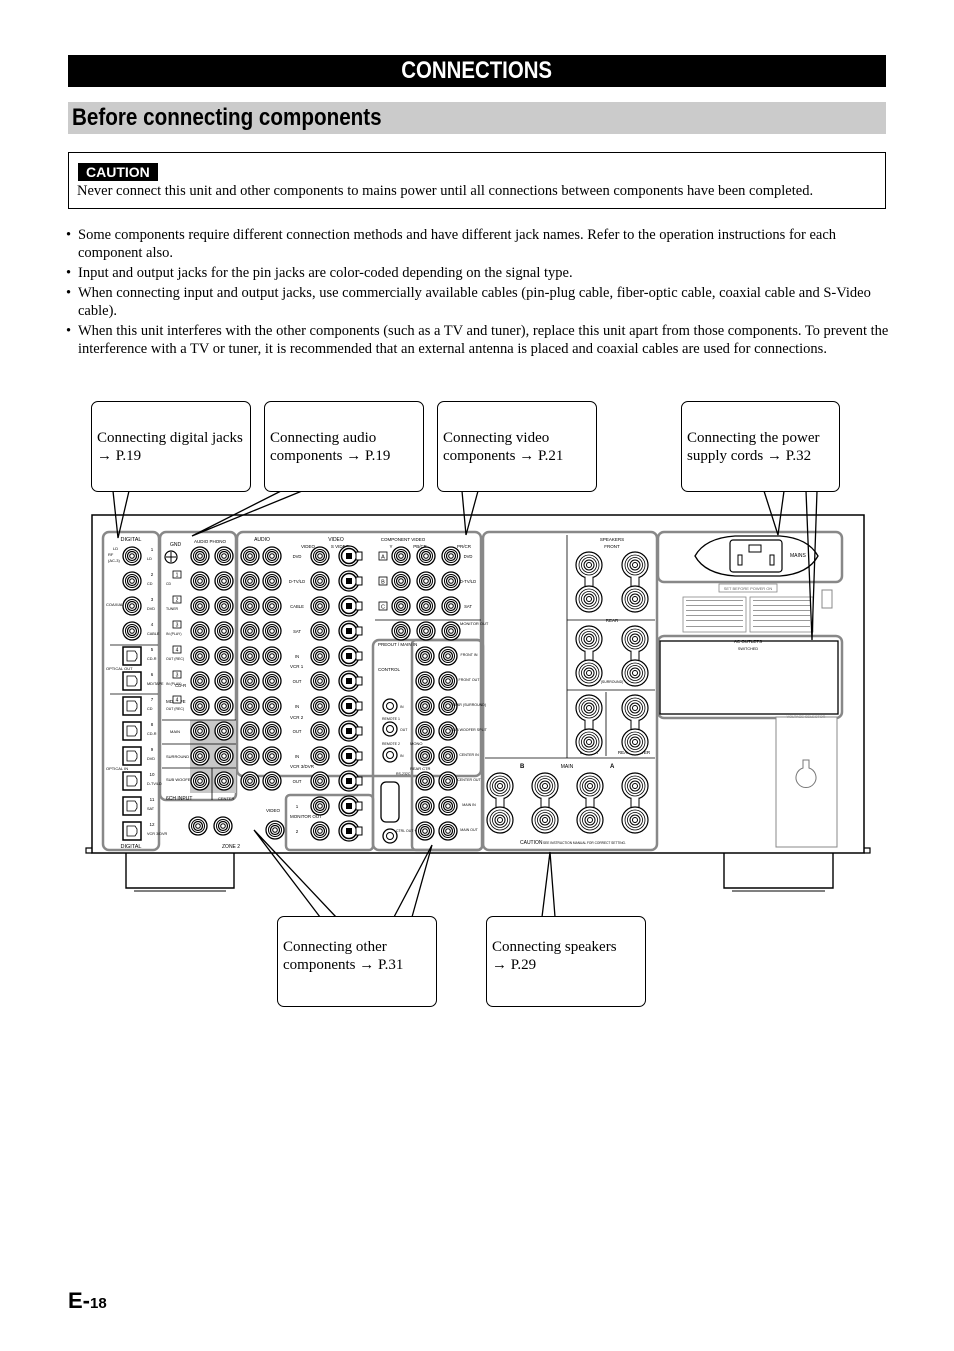  What do you see at coordinates (343, 965) in the screenshot?
I see `callout-page-ref: components → P.31` at bounding box center [343, 965].